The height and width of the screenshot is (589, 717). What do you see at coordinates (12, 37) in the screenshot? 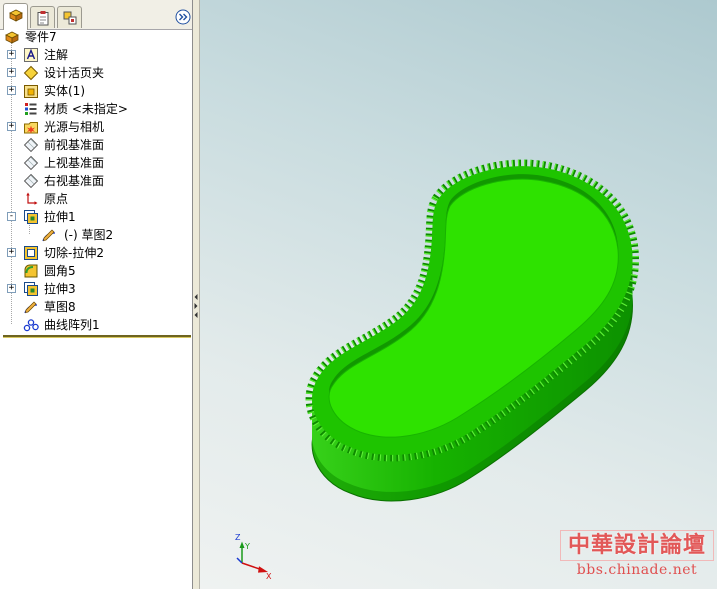
I see `part-icon` at bounding box center [12, 37].